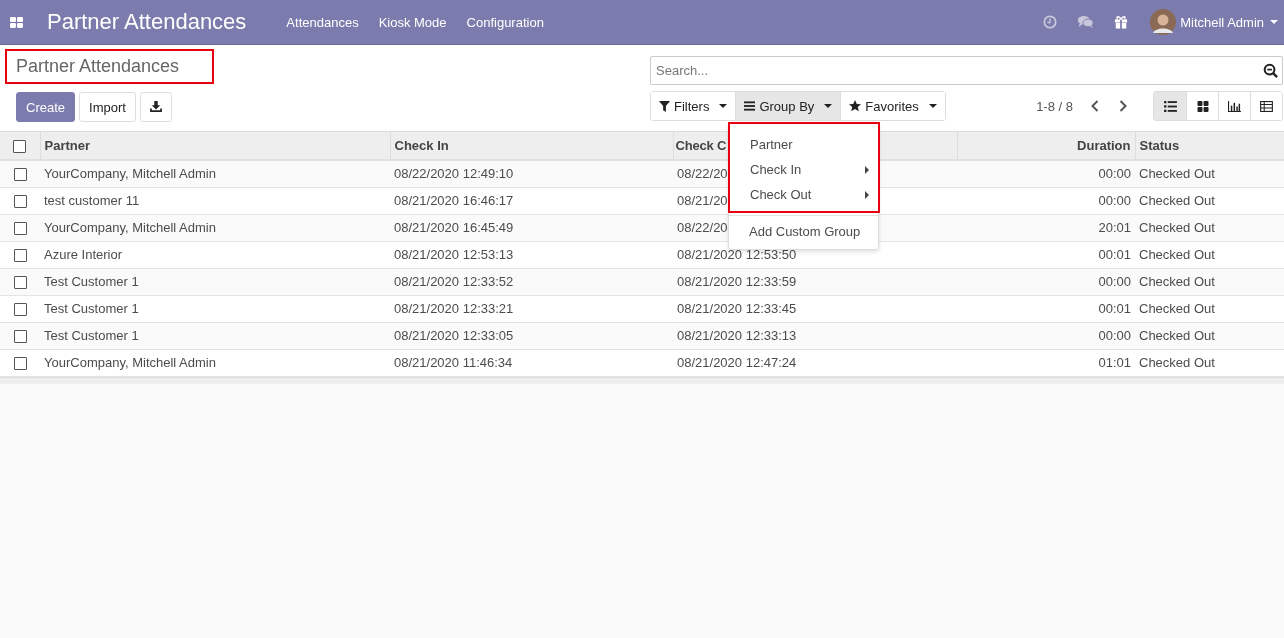  What do you see at coordinates (453, 362) in the screenshot?
I see `table-cell: 08/21/2020 11:46:34` at bounding box center [453, 362].